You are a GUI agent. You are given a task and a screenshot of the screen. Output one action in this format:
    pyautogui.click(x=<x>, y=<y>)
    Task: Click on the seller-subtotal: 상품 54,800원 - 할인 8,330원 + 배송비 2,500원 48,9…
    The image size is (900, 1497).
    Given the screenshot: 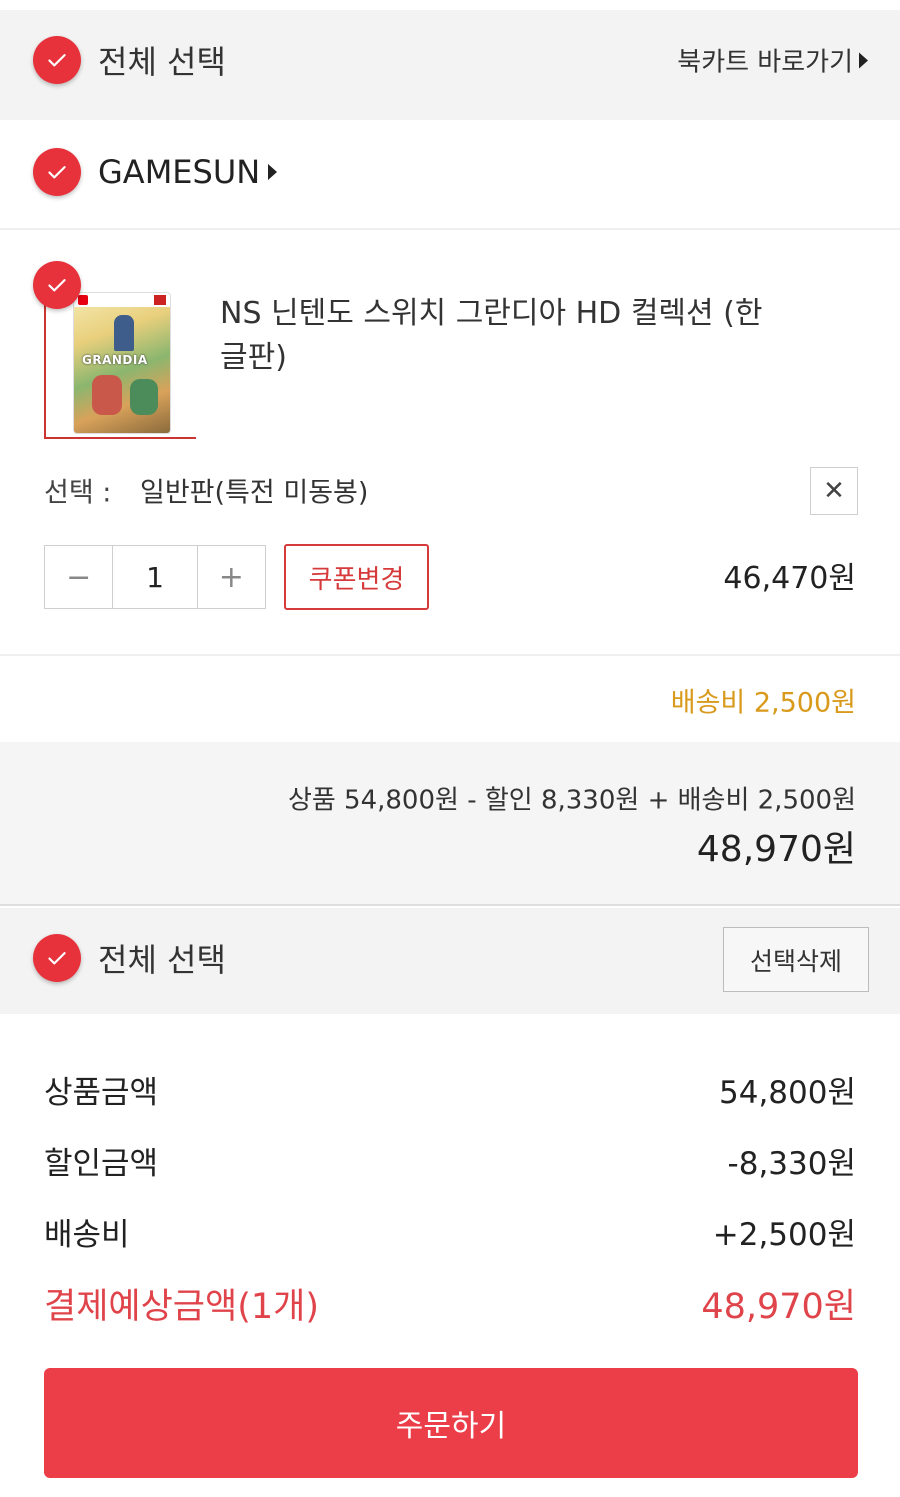 What is the action you would take?
    pyautogui.click(x=450, y=824)
    